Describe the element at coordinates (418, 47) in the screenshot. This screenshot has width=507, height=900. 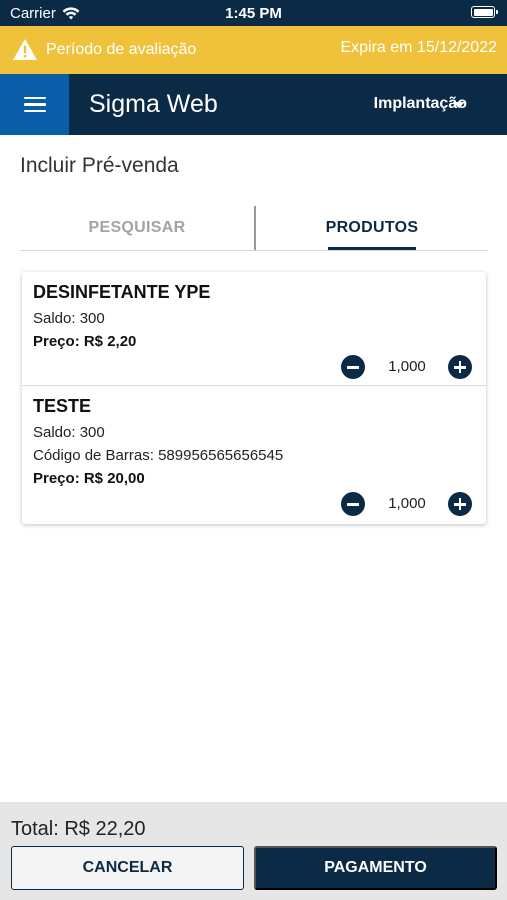
I see `trial-expiry: Expira em 15/12/2022` at that location.